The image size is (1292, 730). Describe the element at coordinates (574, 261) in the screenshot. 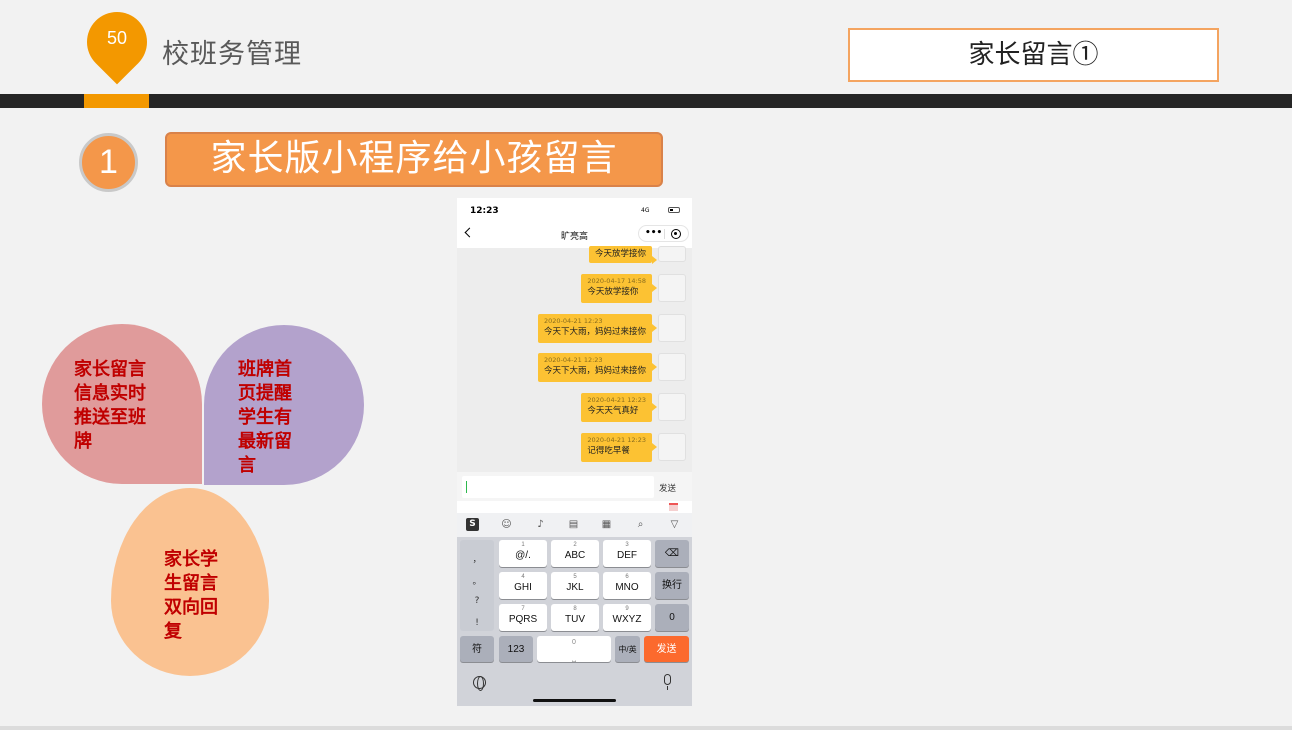

I see `message-item: 今天放学接你` at that location.